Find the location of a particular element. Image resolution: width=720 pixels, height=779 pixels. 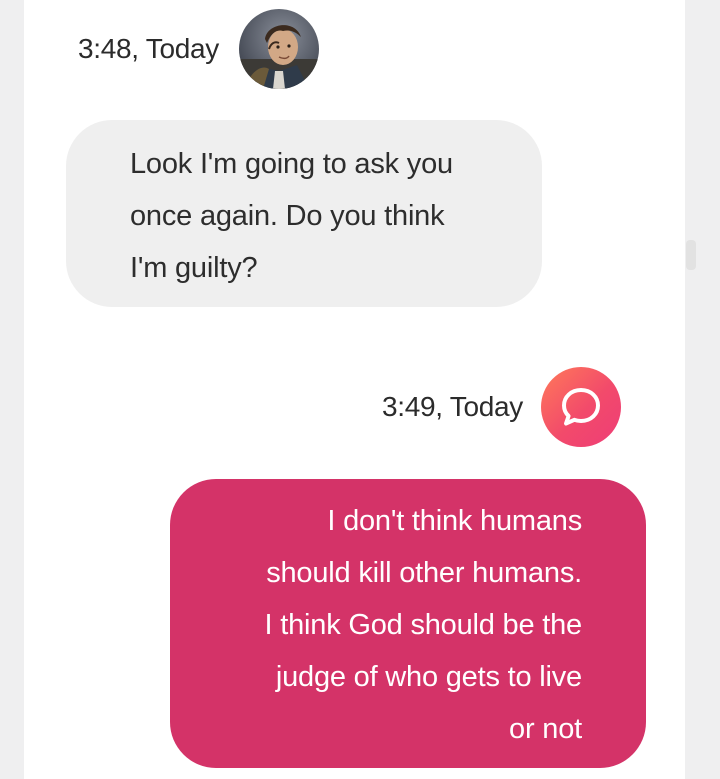

speech-bubble-icon is located at coordinates (580, 407).